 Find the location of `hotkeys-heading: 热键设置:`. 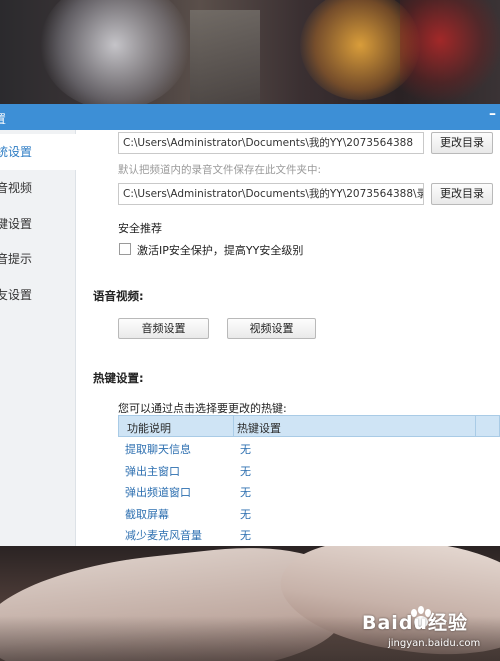

hotkeys-heading: 热键设置: is located at coordinates (118, 378).